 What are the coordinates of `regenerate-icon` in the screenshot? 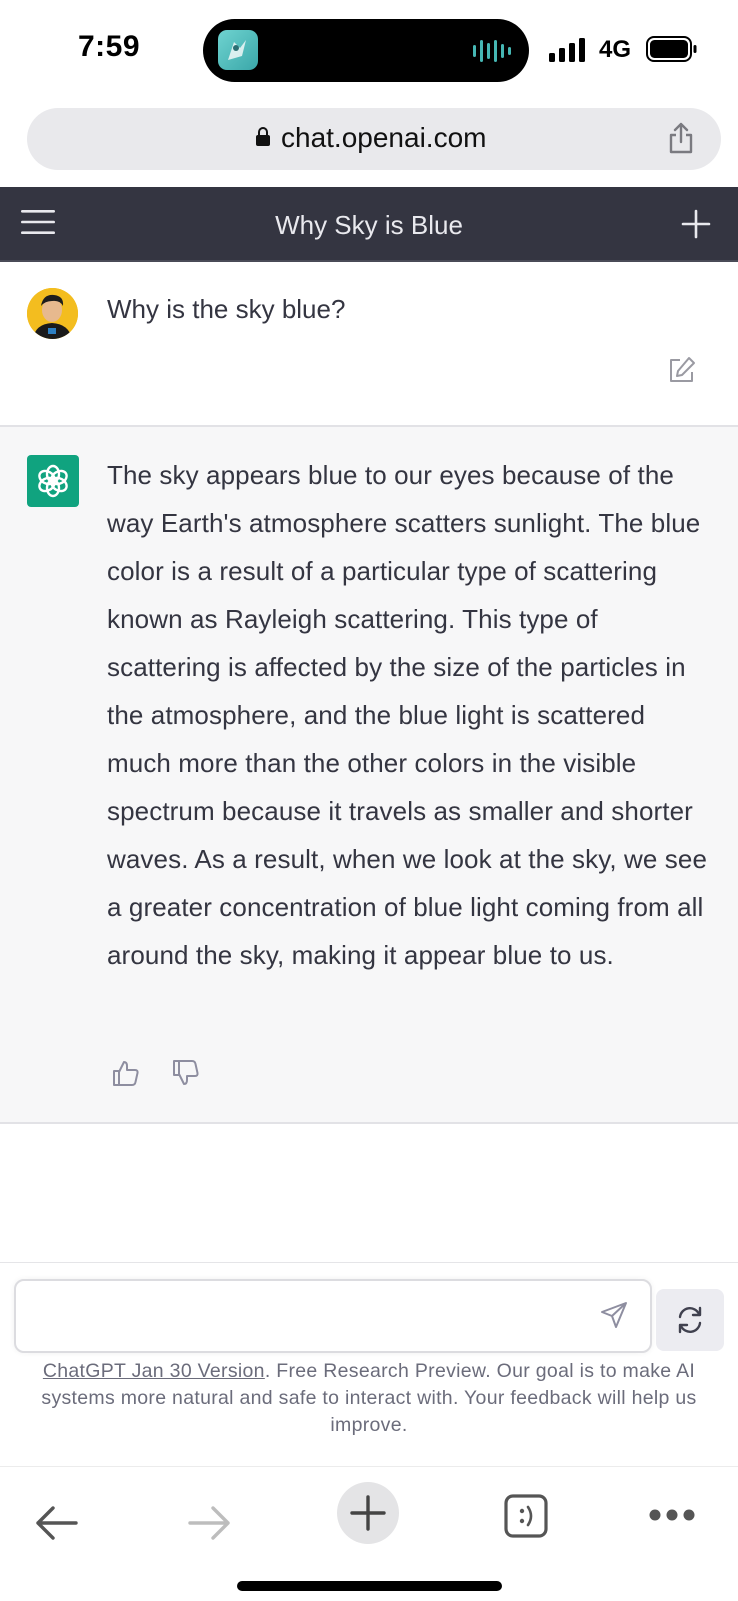 It's located at (690, 1320).